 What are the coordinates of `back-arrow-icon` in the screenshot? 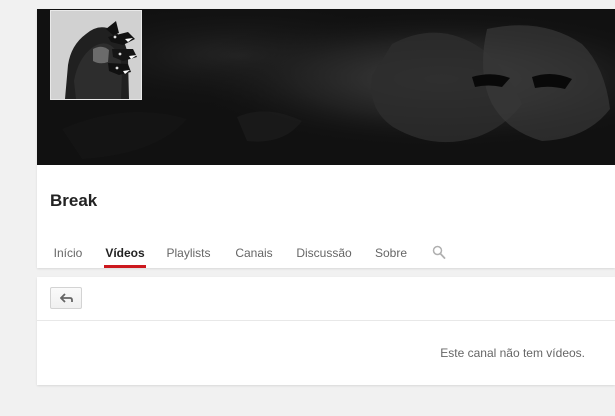 It's located at (66, 298).